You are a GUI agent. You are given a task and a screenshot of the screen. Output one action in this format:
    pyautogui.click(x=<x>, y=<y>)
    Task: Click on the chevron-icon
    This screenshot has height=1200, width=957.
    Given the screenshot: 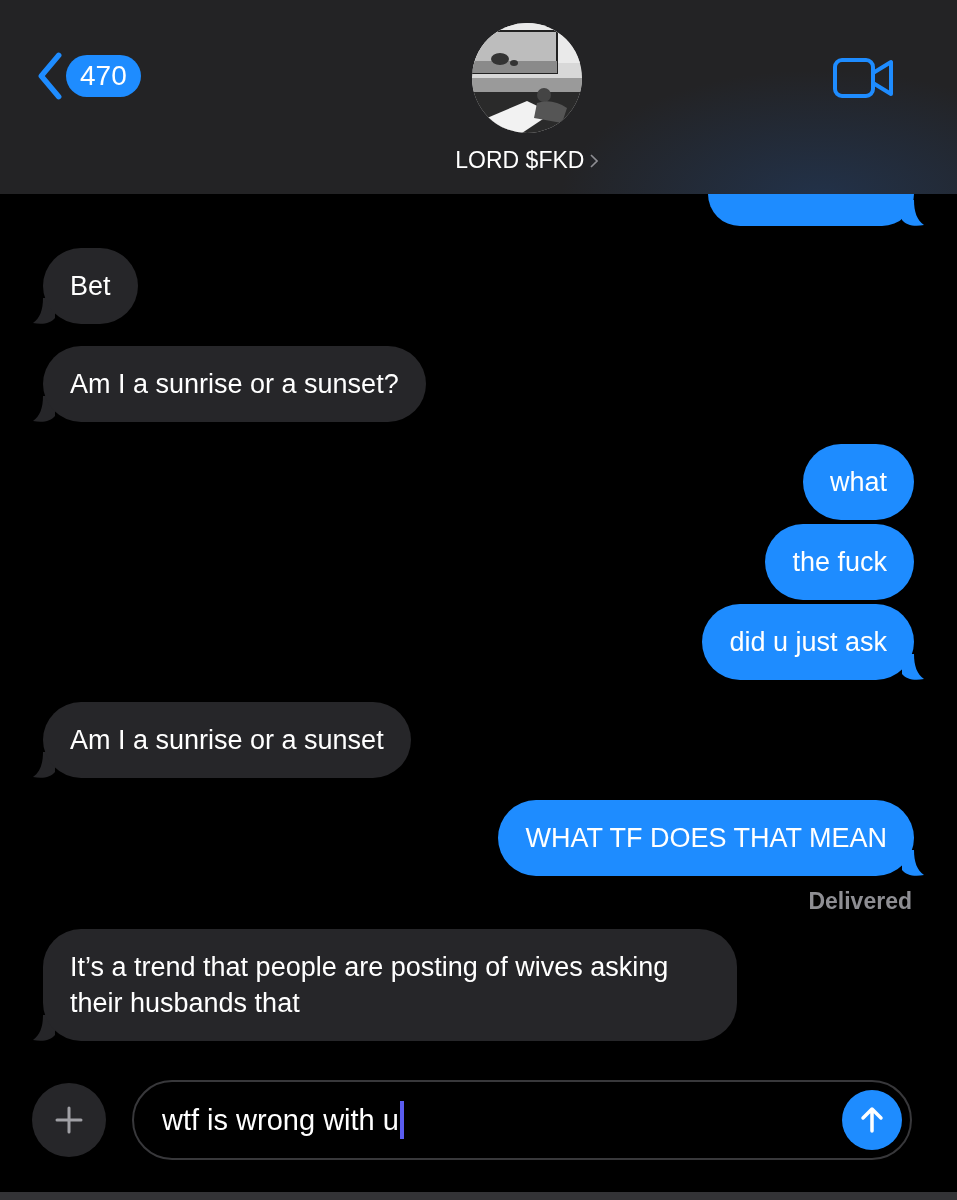 What is the action you would take?
    pyautogui.click(x=594, y=160)
    